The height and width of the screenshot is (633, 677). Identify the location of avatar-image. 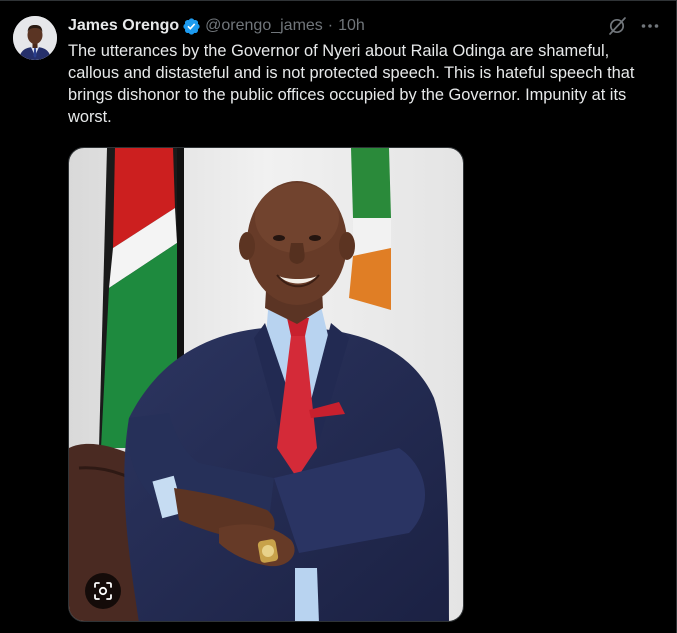
(35, 38).